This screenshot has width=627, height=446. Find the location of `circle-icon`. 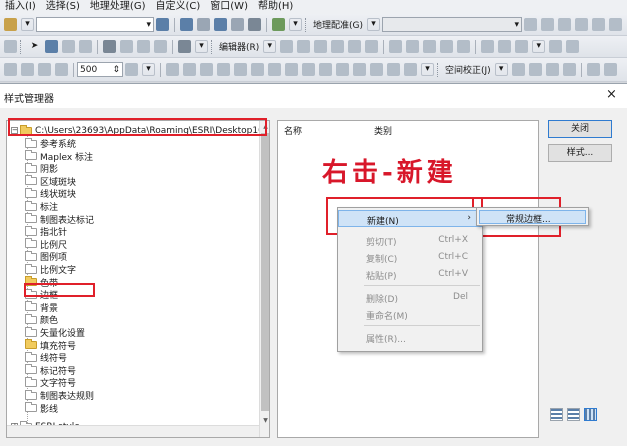

circle-icon is located at coordinates (274, 69).